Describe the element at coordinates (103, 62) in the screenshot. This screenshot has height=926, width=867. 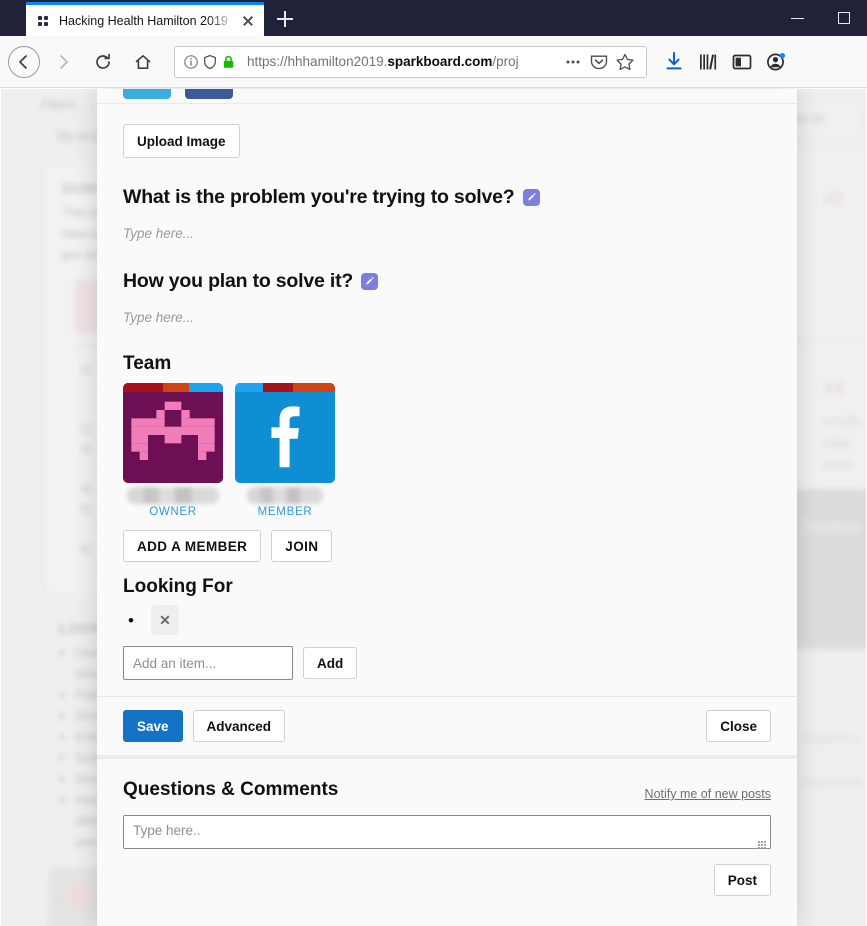
I see `reload-icon` at that location.